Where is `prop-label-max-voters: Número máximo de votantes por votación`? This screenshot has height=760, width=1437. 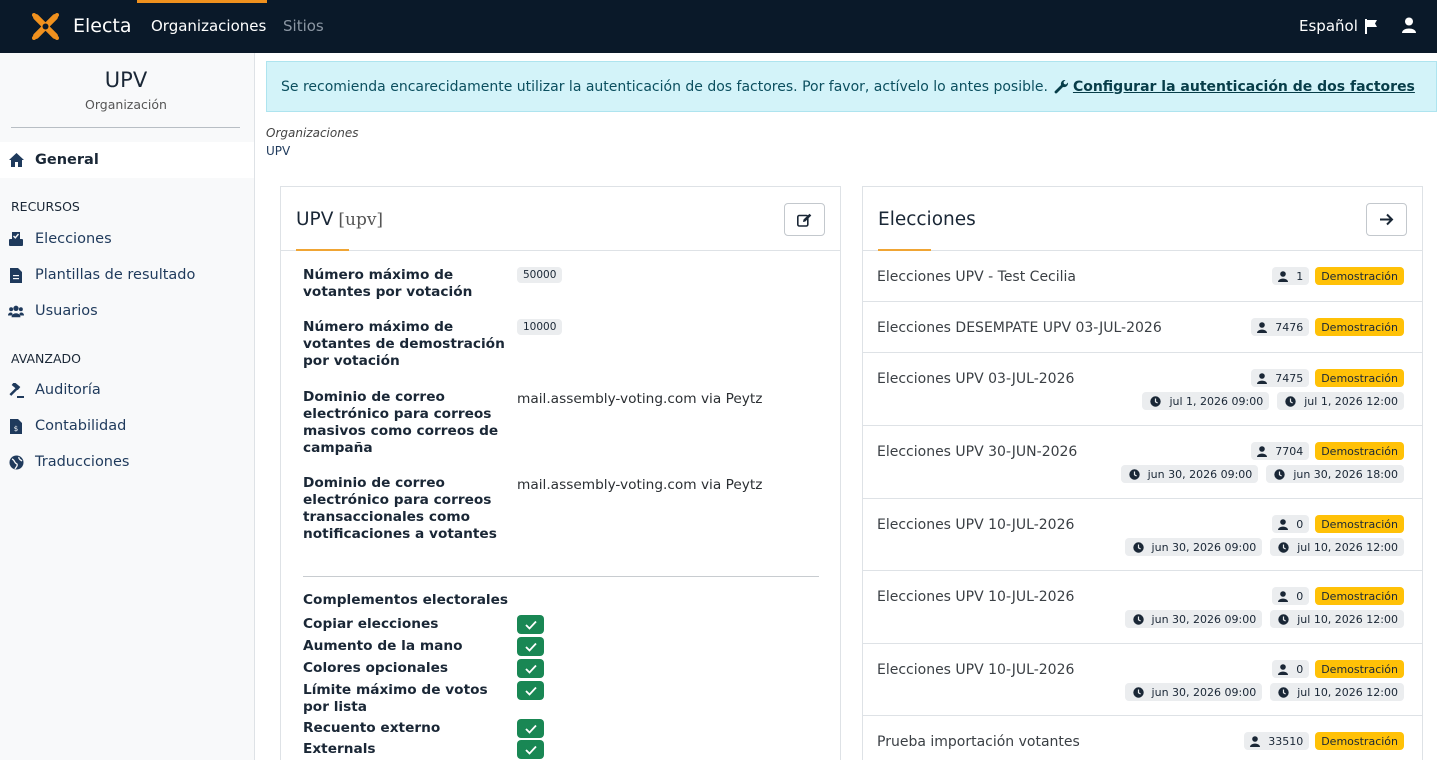
prop-label-max-voters: Número máximo de votantes por votación is located at coordinates (388, 283).